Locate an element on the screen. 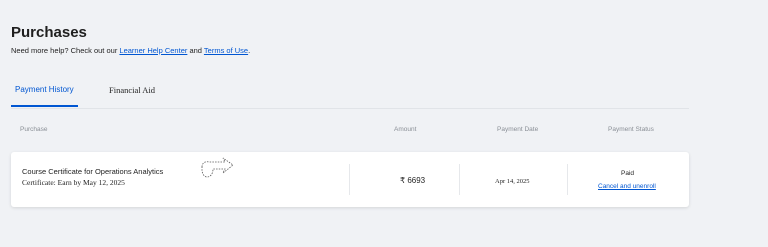 The image size is (768, 247). cancel-and-unenroll-link: Cancel and unenroll is located at coordinates (627, 186).